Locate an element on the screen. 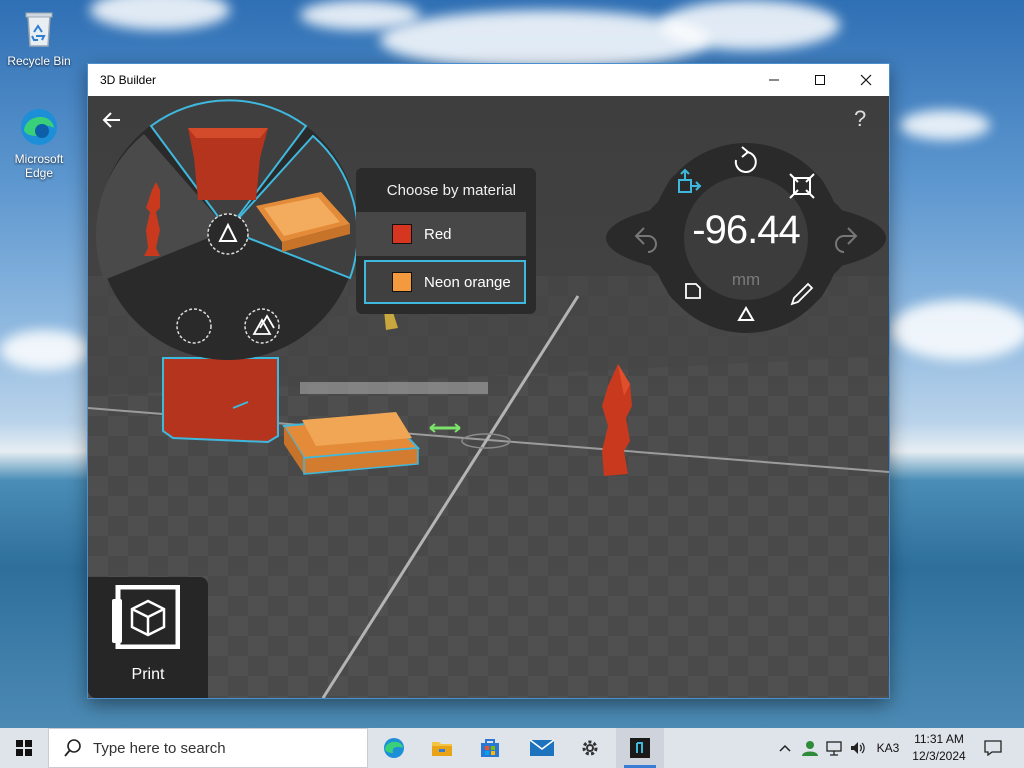 The height and width of the screenshot is (768, 1024). print-3d-icon is located at coordinates (146, 617).